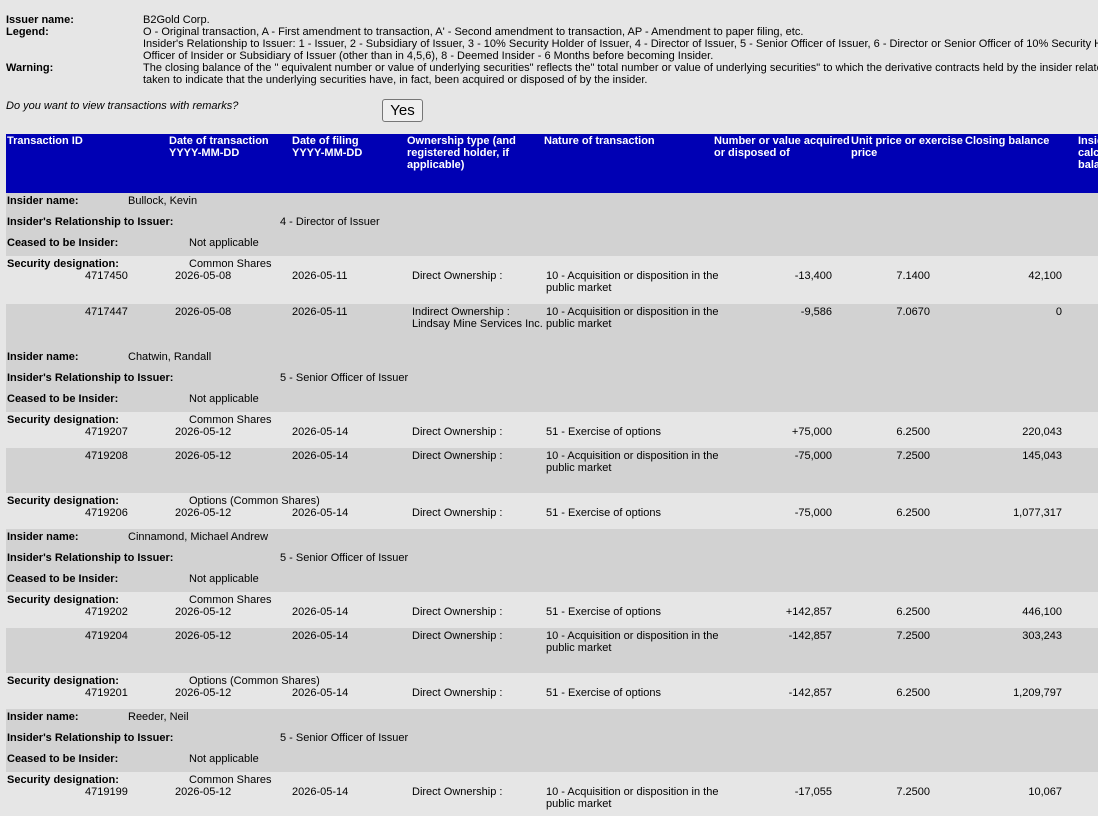 Image resolution: width=1098 pixels, height=816 pixels. Describe the element at coordinates (219, 147) in the screenshot. I see `col-date-of-transaction: Date of transaction YYYY-MM-DD` at that location.